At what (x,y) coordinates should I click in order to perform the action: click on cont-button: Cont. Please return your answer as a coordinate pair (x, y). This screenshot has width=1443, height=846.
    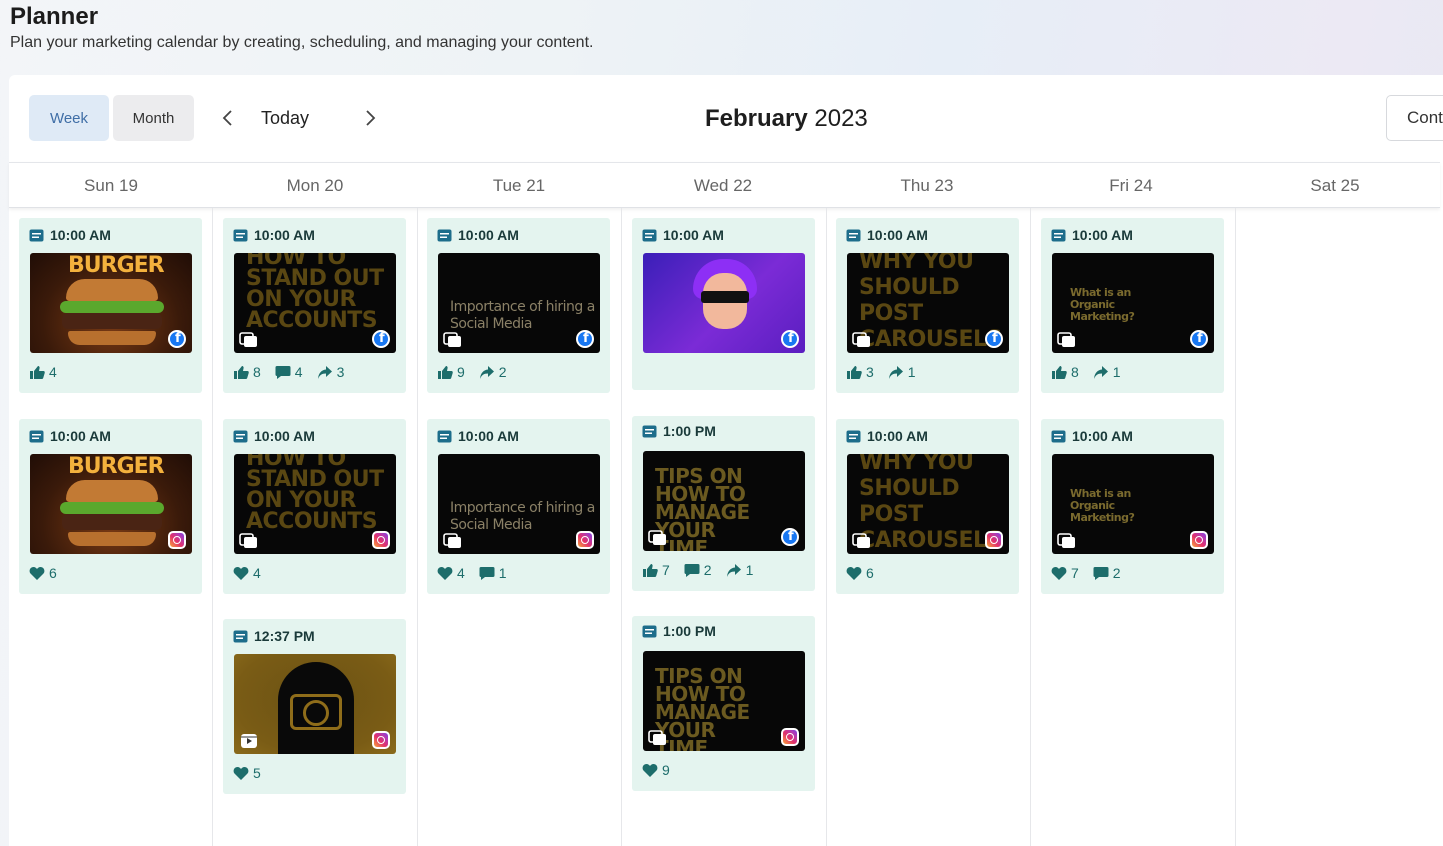
    Looking at the image, I should click on (1414, 118).